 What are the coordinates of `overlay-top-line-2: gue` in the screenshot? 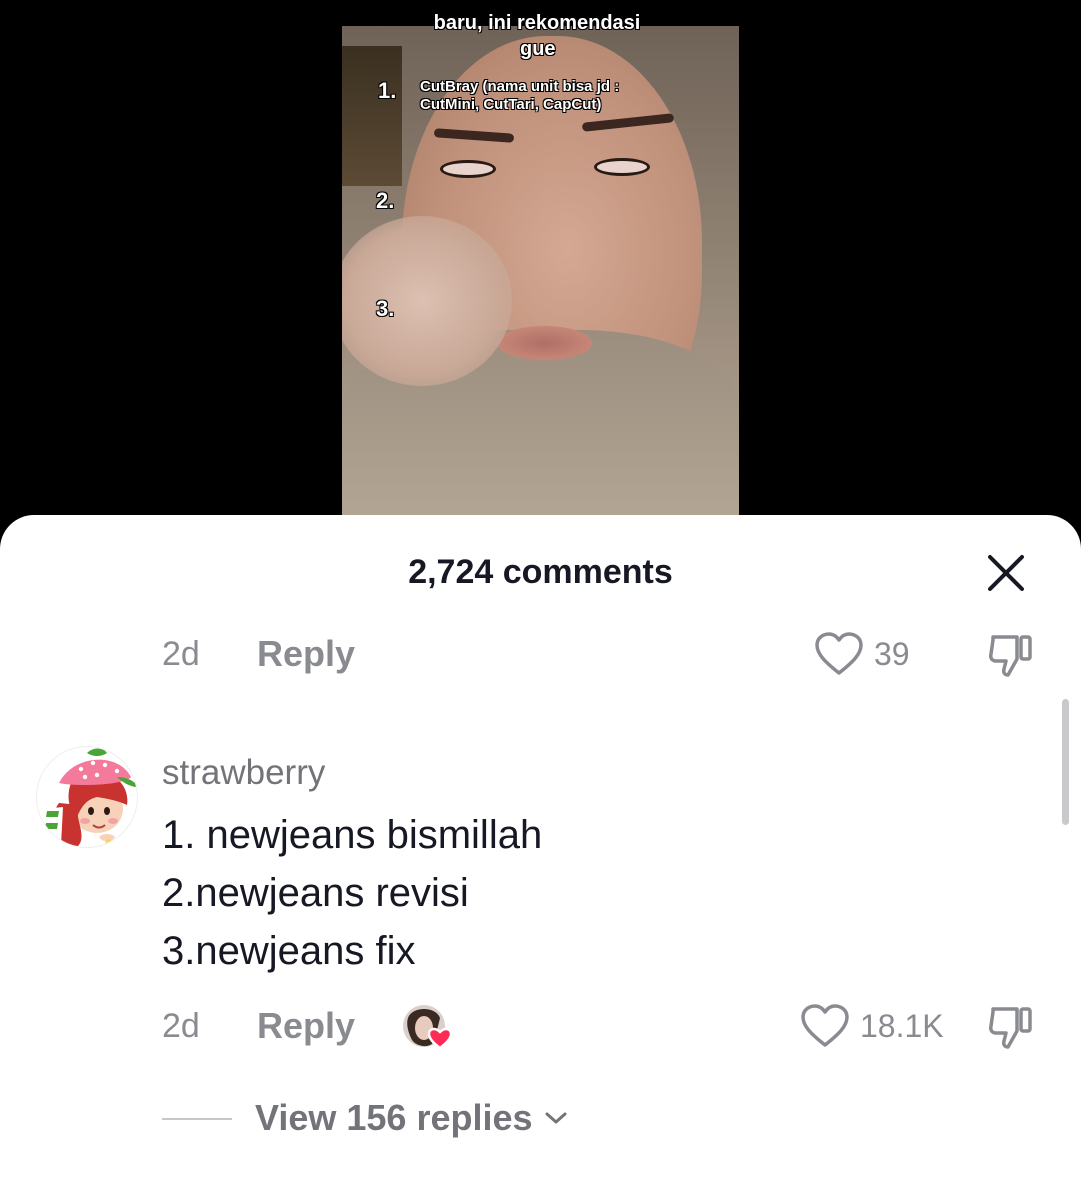 It's located at (538, 49).